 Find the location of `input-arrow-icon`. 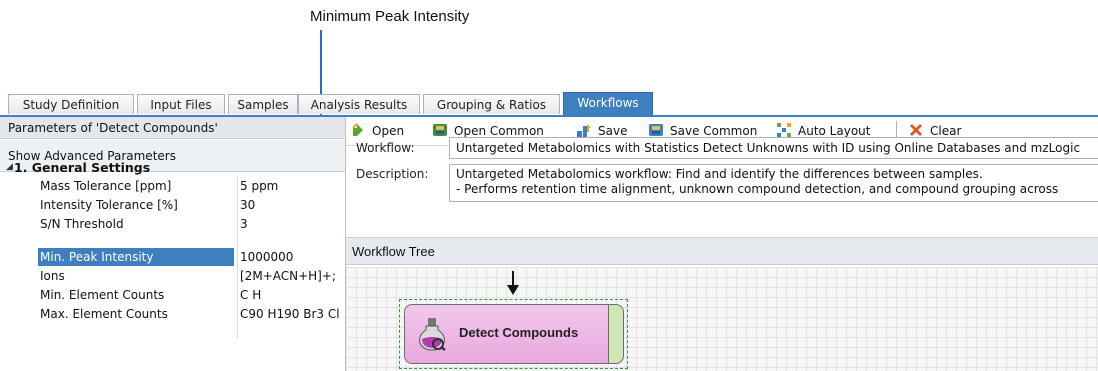

input-arrow-icon is located at coordinates (513, 290).